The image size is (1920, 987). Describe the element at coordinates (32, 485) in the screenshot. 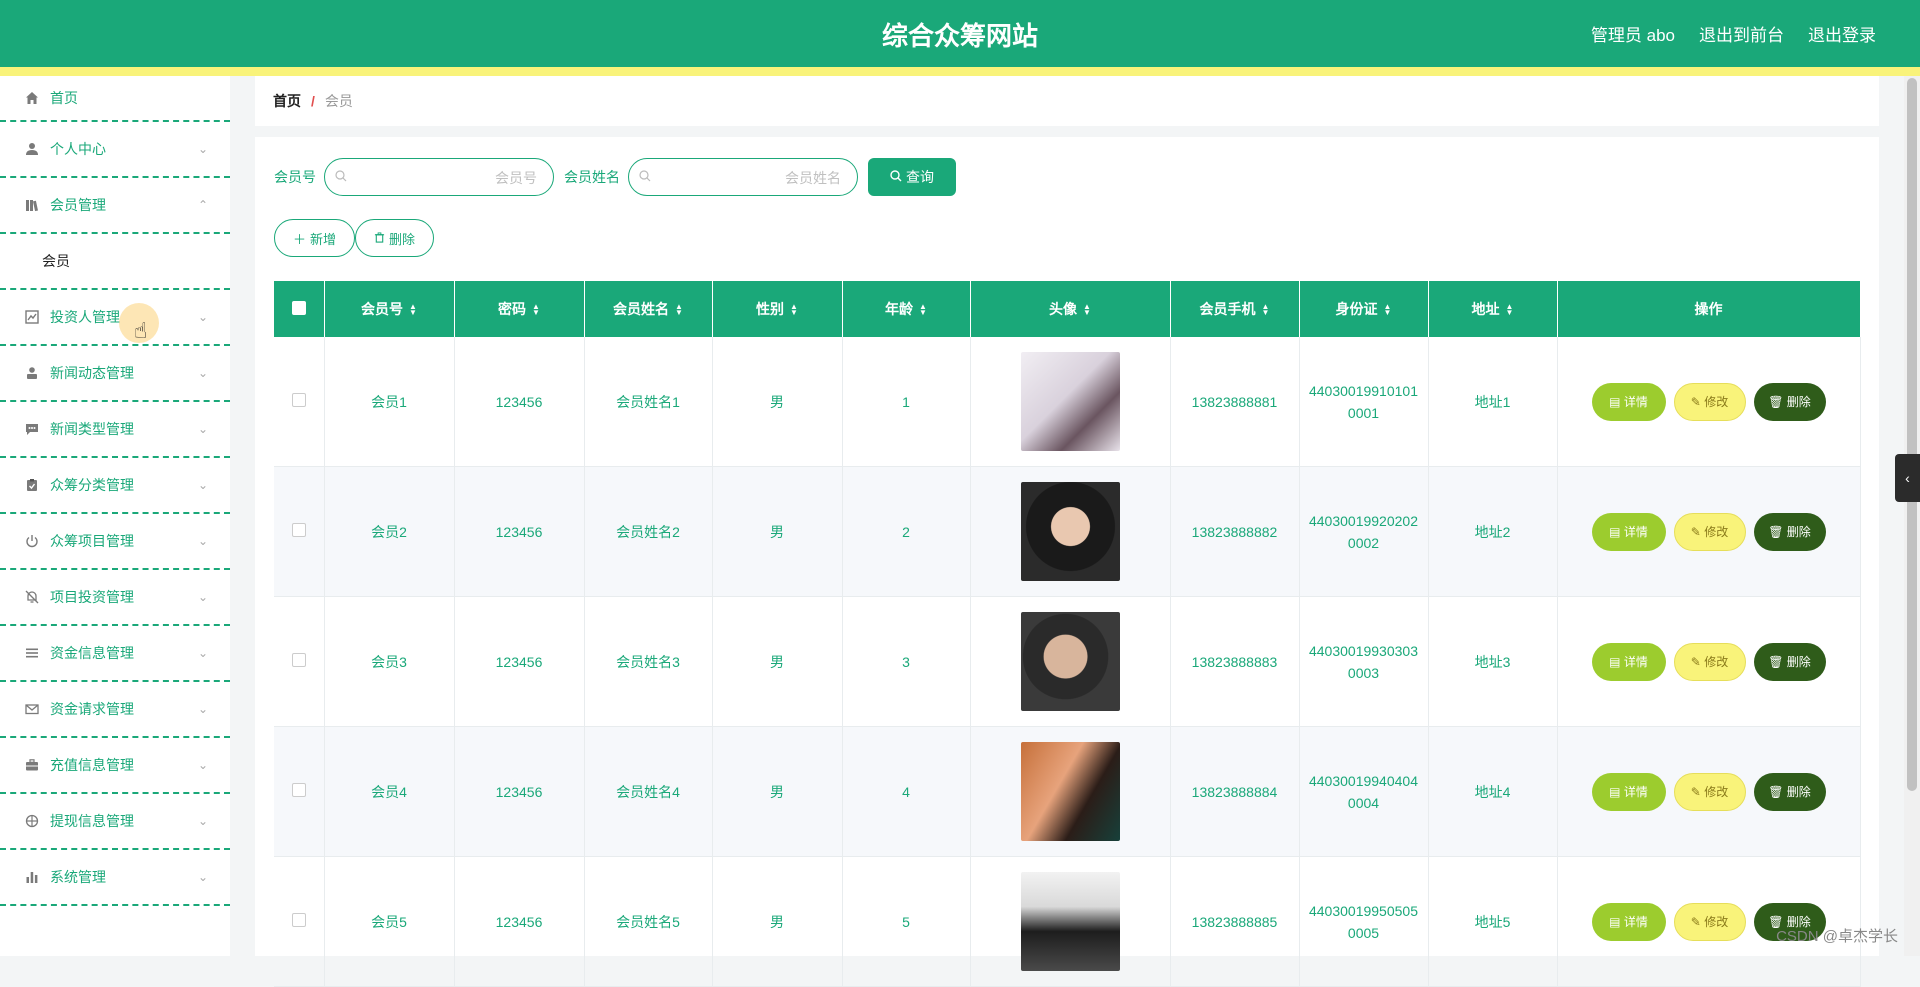

I see `clipboard-icon` at that location.